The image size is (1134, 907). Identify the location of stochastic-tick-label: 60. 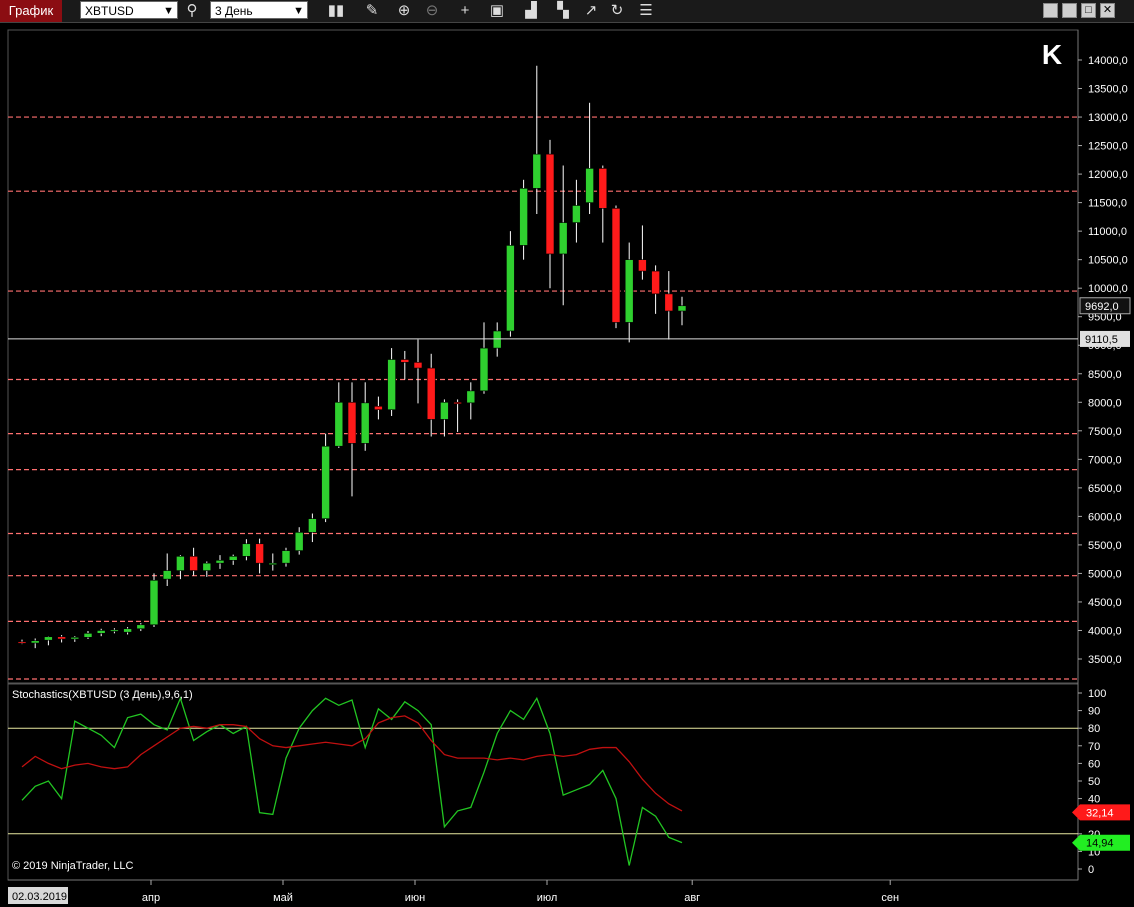
(1094, 764).